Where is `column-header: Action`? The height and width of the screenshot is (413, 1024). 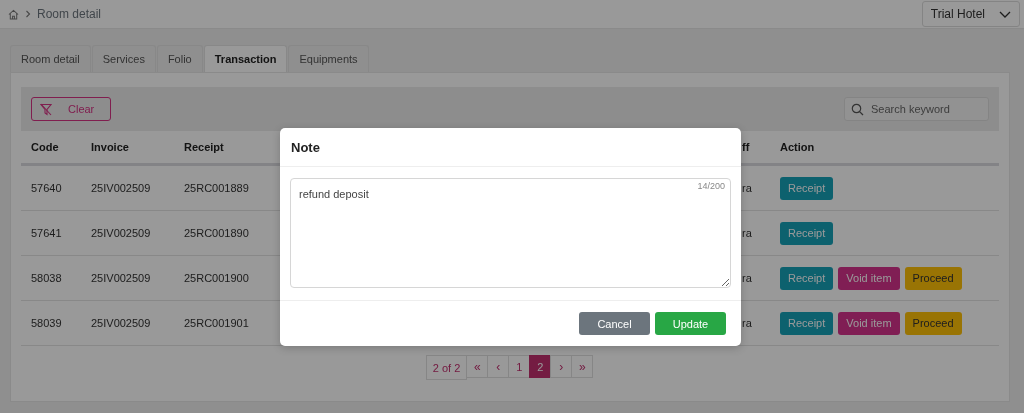 column-header: Action is located at coordinates (797, 147).